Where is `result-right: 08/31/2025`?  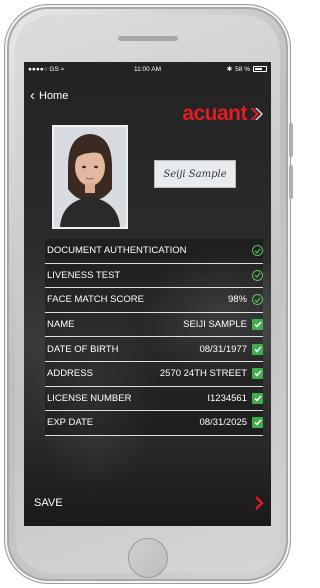 result-right: 08/31/2025 is located at coordinates (231, 423).